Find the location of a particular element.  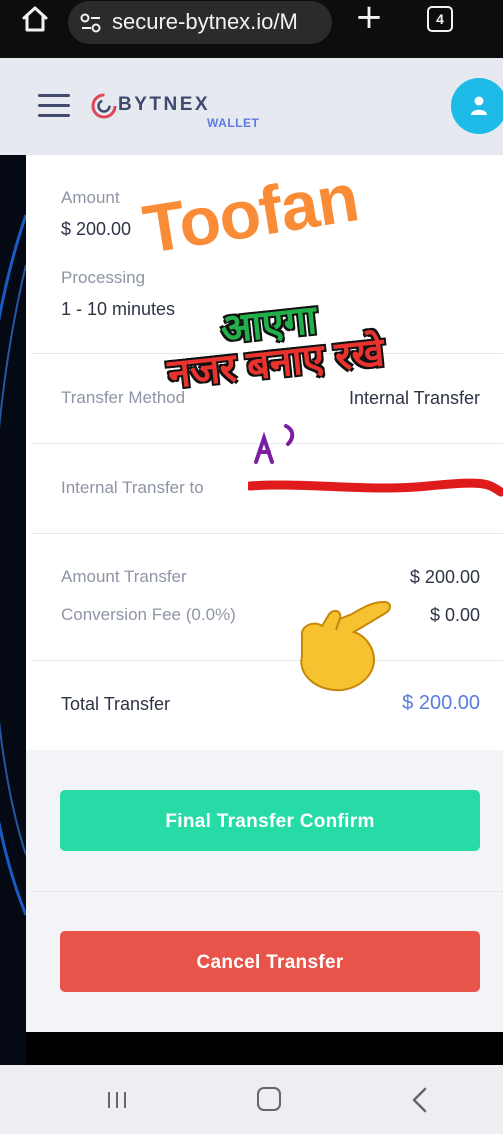

transfer-method-label: Transfer Method is located at coordinates (123, 397).